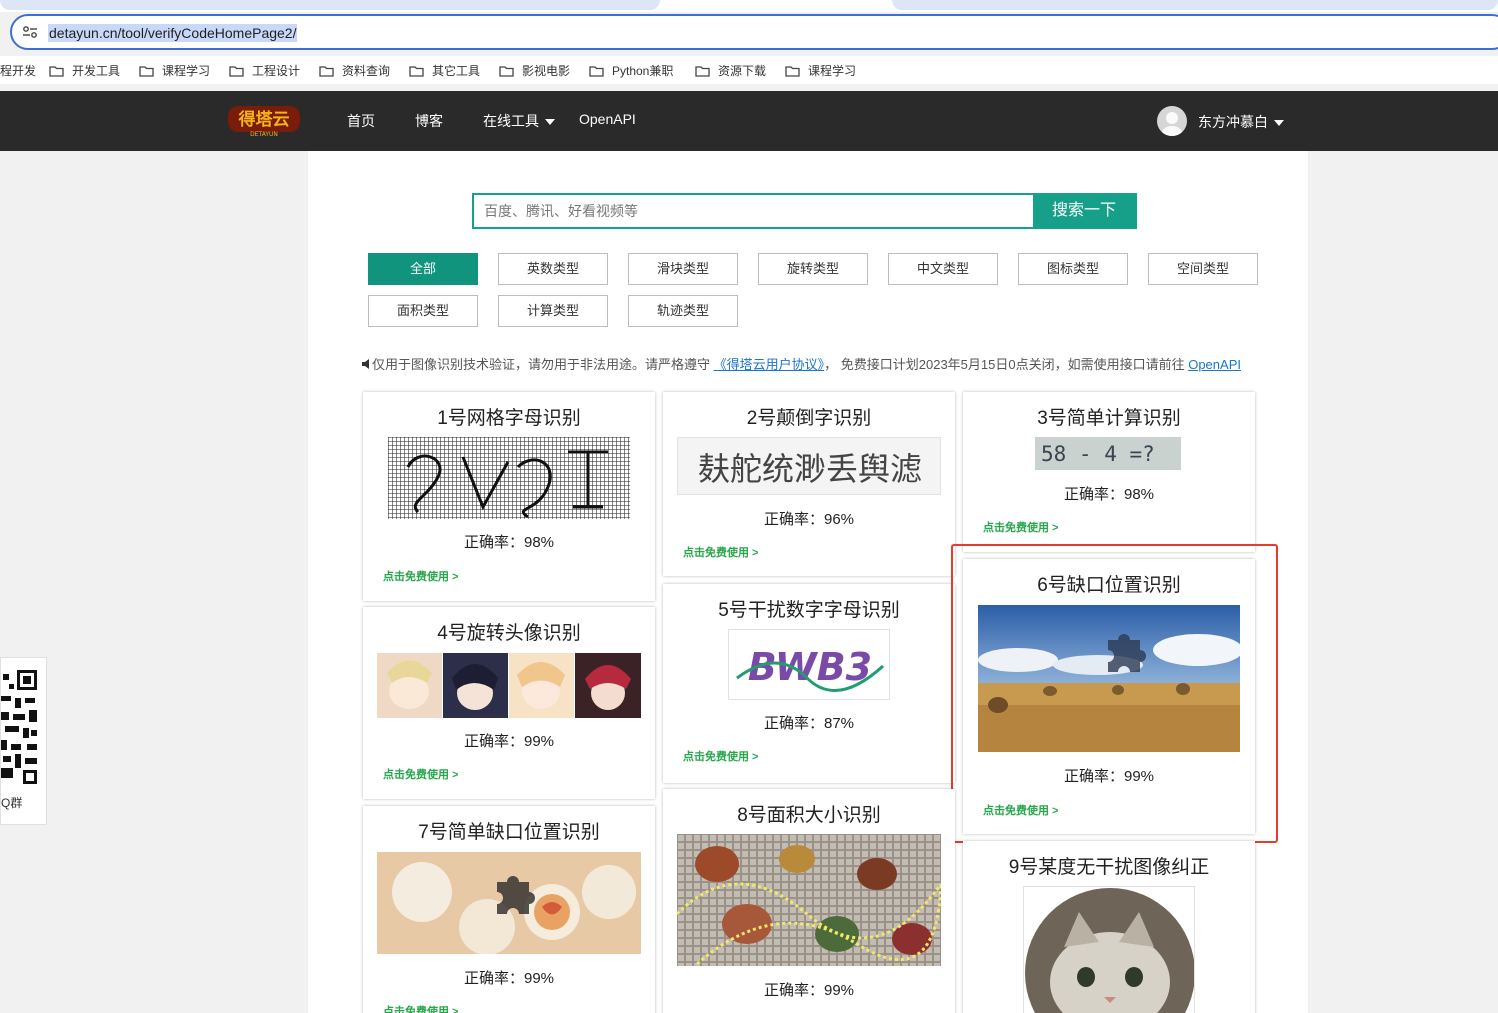 The height and width of the screenshot is (1013, 1498). Describe the element at coordinates (1214, 364) in the screenshot. I see `openapi-link: OpenAPI` at that location.